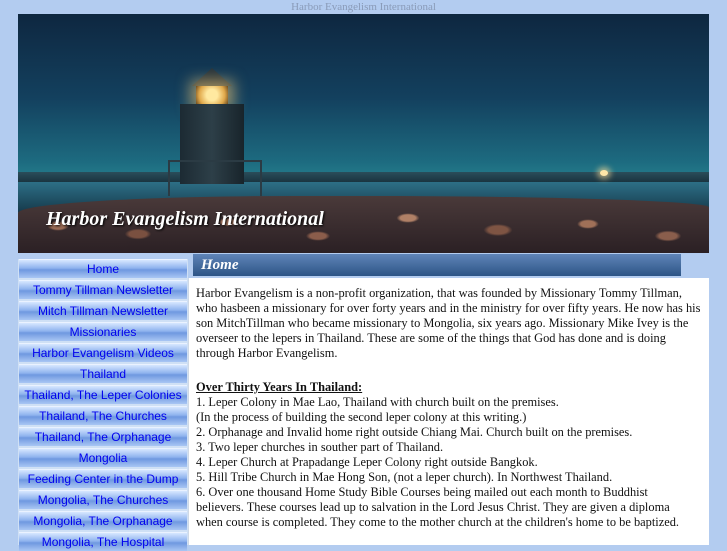  I want to click on nav-item-missionaries: Missionaries, so click(103, 331).